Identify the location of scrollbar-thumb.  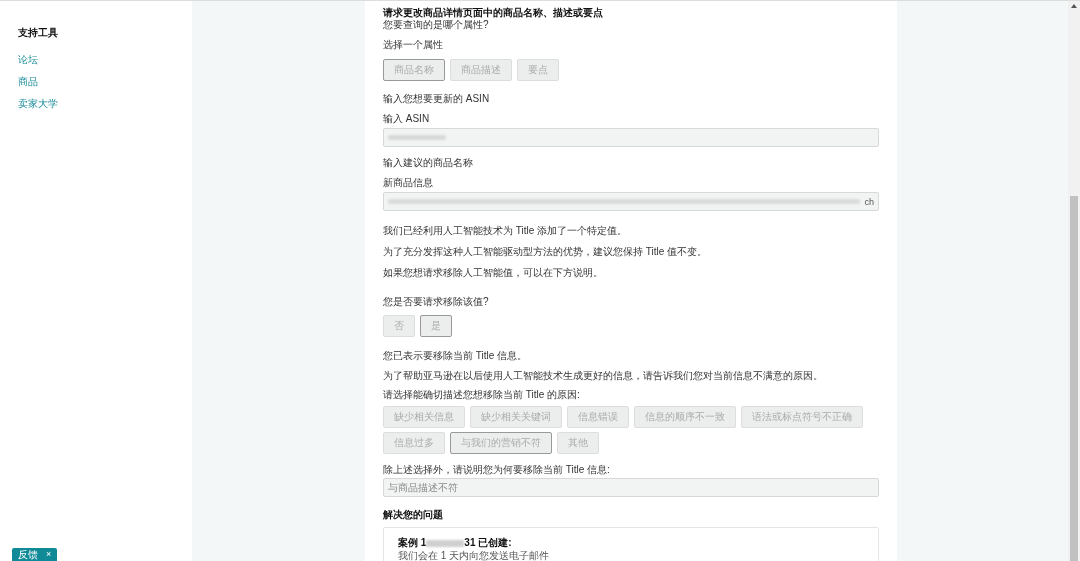
(1074, 378).